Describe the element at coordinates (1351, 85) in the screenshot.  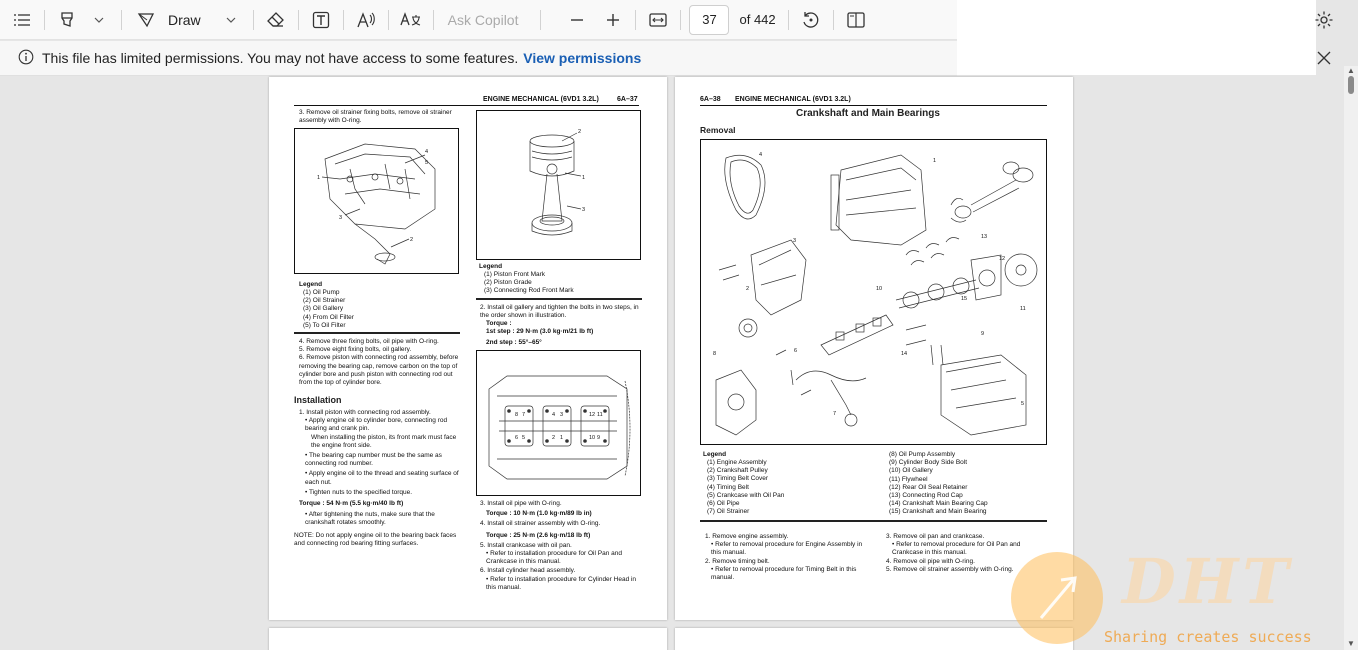
I see `scrollbar-thumb` at that location.